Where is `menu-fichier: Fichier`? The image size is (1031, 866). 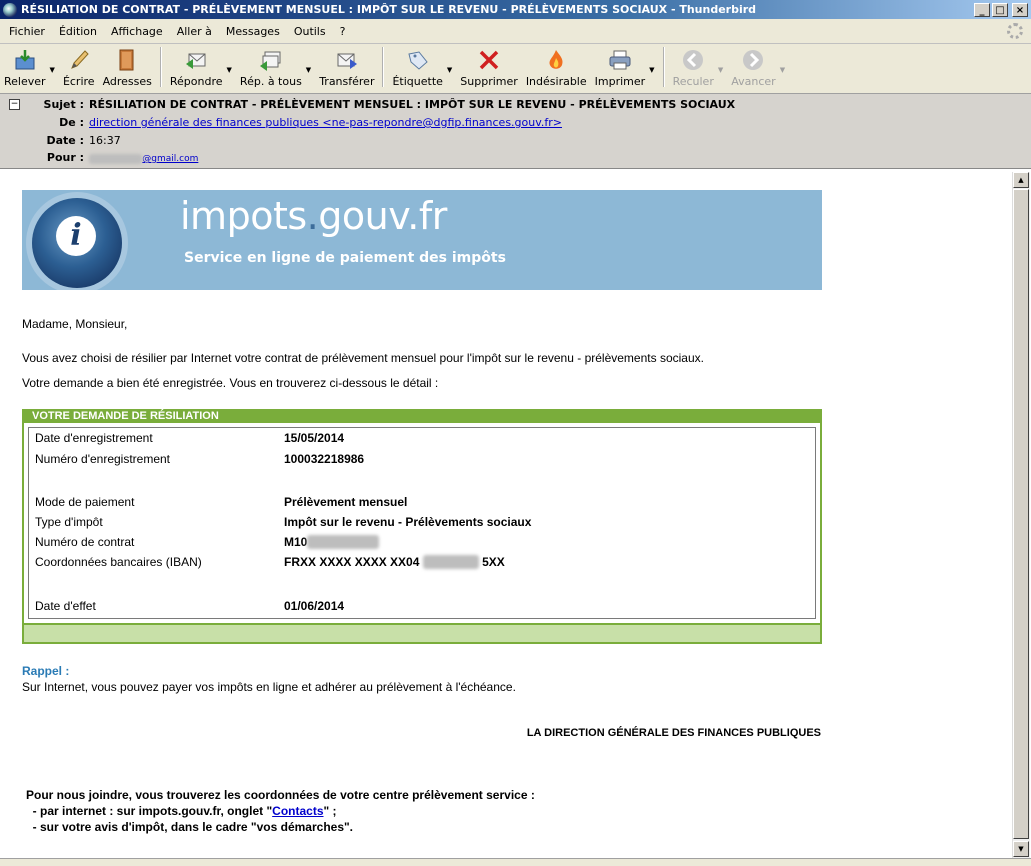
menu-fichier: Fichier is located at coordinates (27, 31).